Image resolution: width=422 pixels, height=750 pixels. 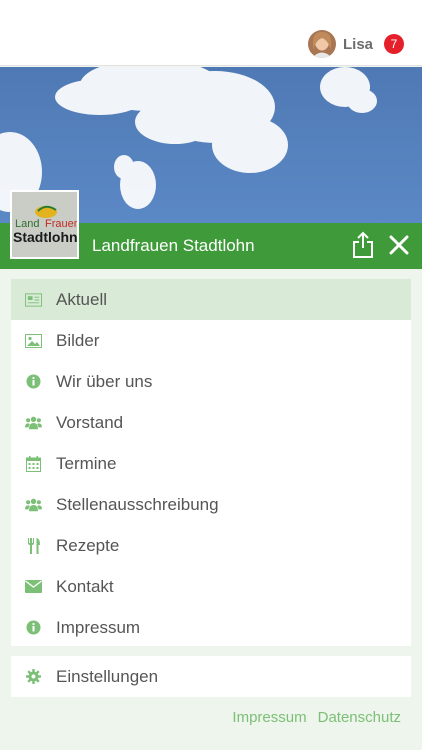 I want to click on menu-item-impressum: Impressum, so click(x=211, y=627).